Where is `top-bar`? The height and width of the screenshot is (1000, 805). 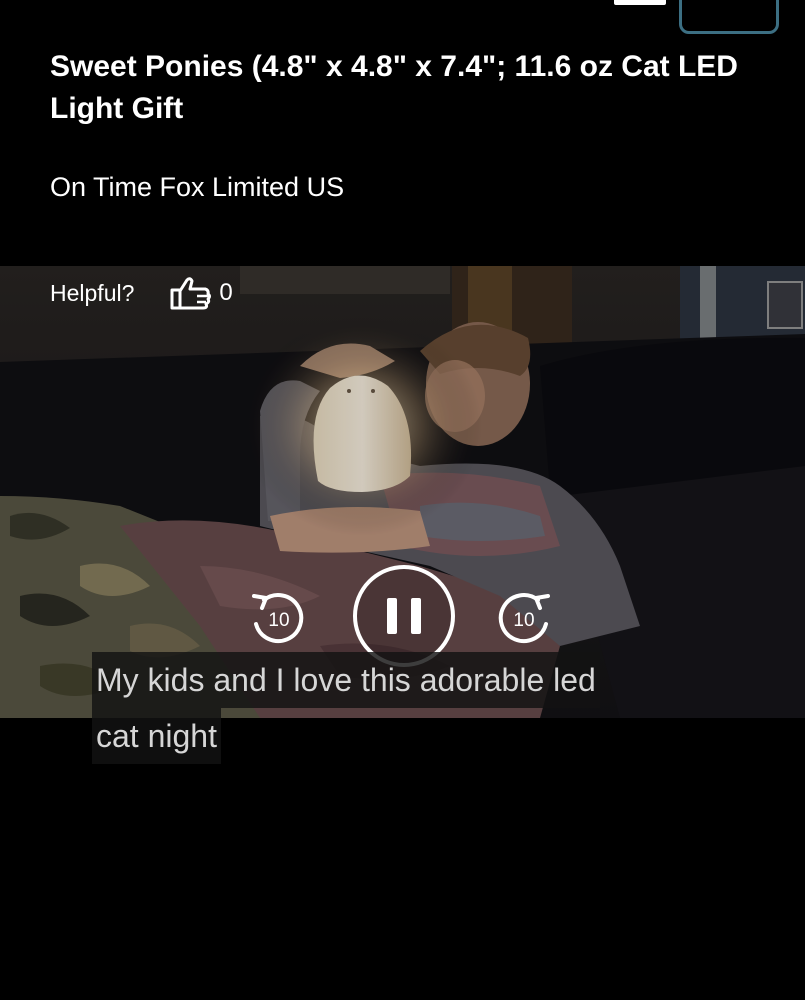 top-bar is located at coordinates (402, 20).